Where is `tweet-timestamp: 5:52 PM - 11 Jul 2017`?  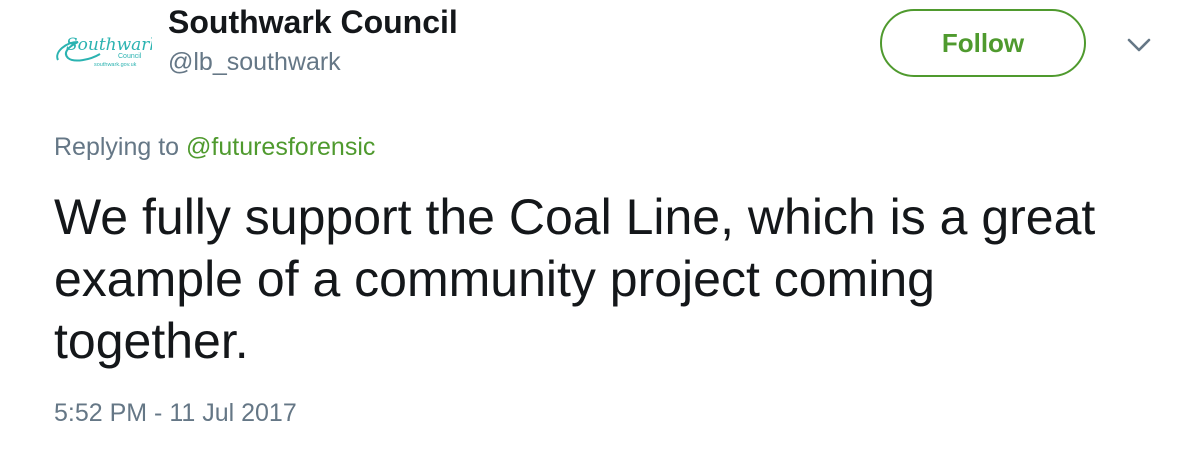 tweet-timestamp: 5:52 PM - 11 Jul 2017 is located at coordinates (175, 413).